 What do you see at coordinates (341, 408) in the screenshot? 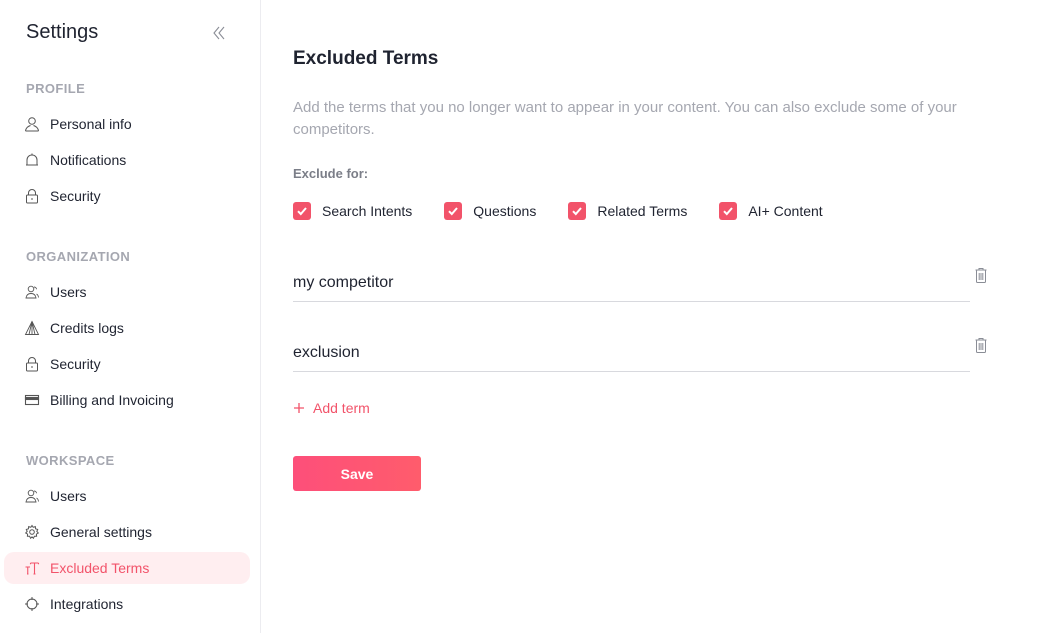
I see `add-term-label: Add term` at bounding box center [341, 408].